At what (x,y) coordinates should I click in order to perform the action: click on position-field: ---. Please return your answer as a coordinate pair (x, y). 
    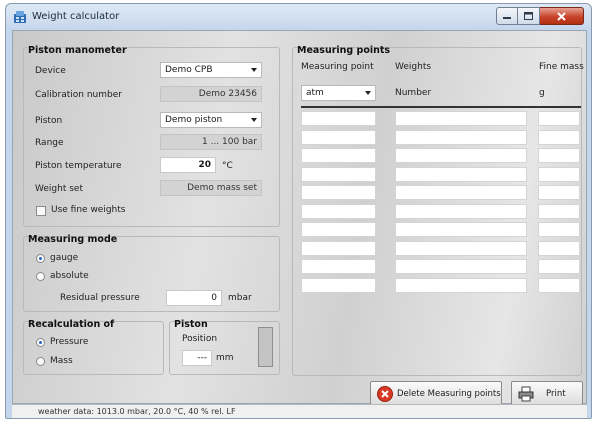
    Looking at the image, I should click on (197, 358).